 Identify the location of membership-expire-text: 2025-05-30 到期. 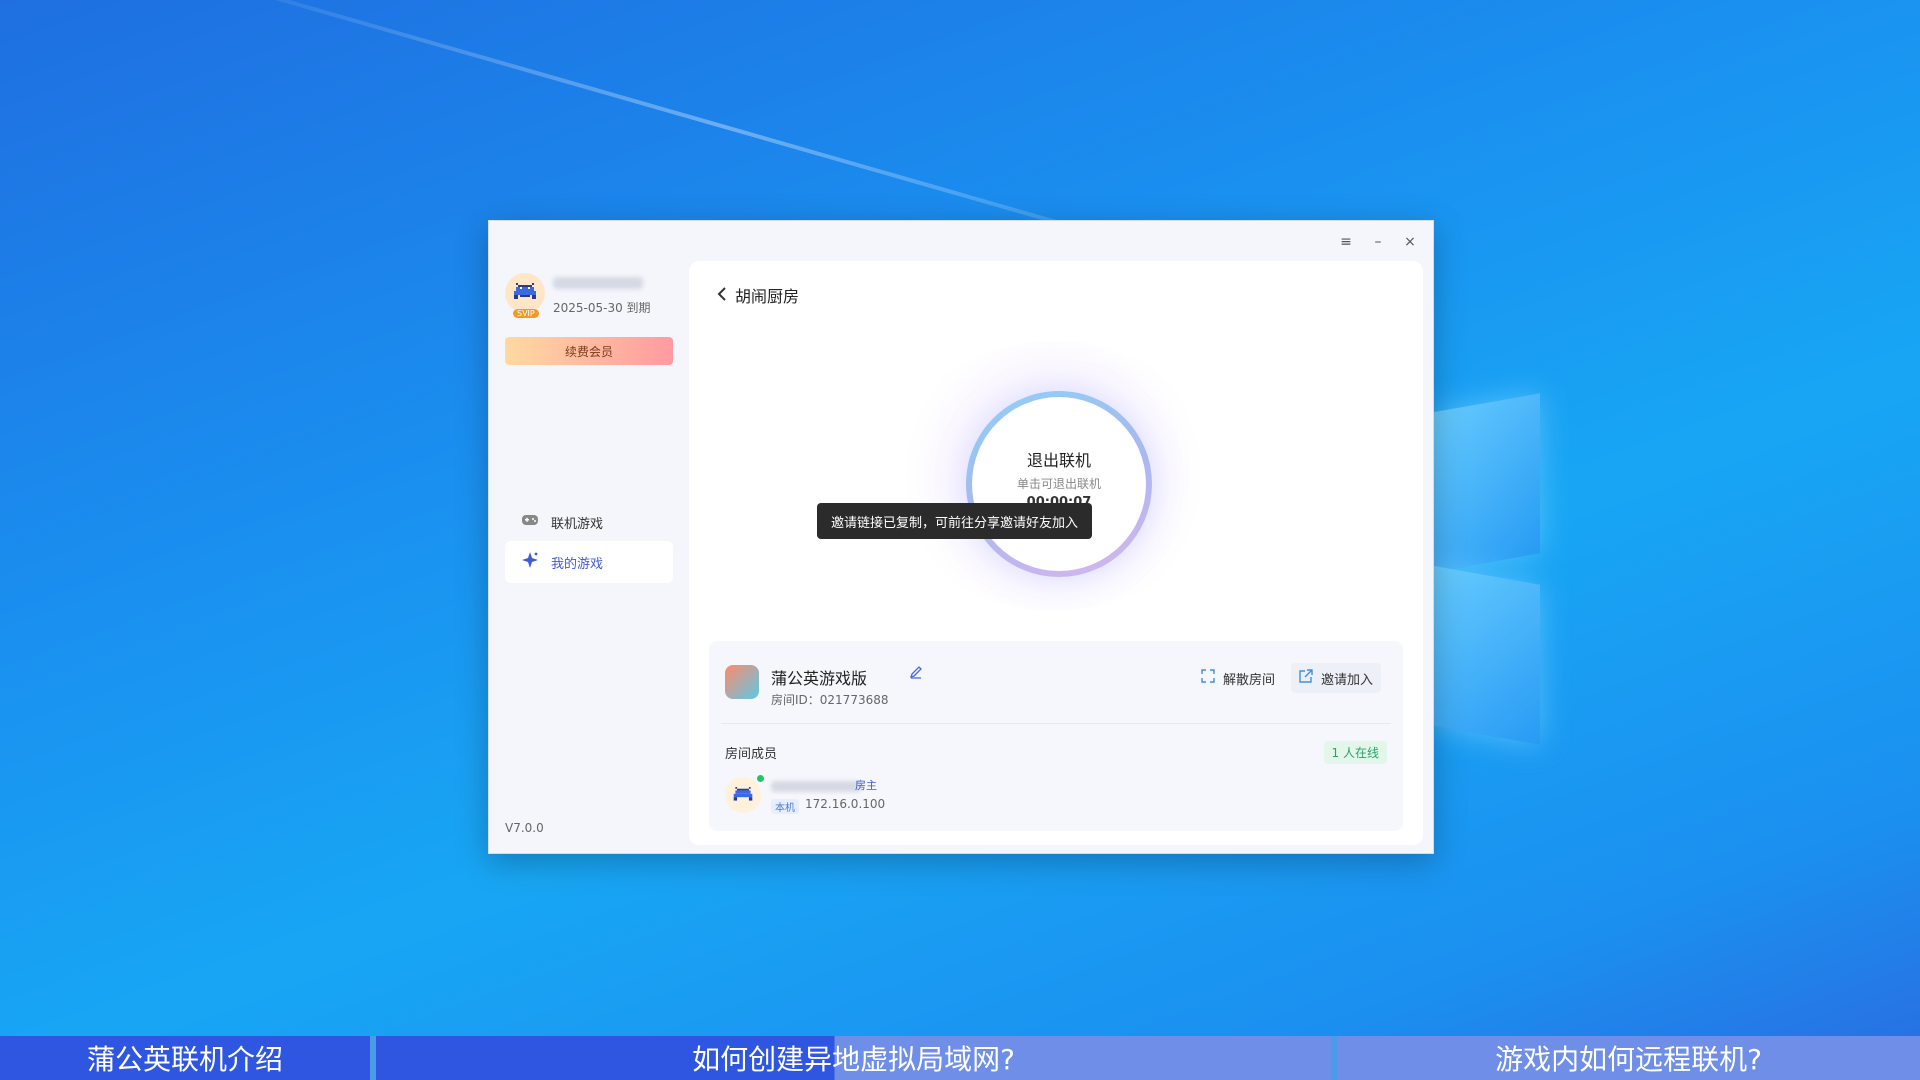
(602, 308).